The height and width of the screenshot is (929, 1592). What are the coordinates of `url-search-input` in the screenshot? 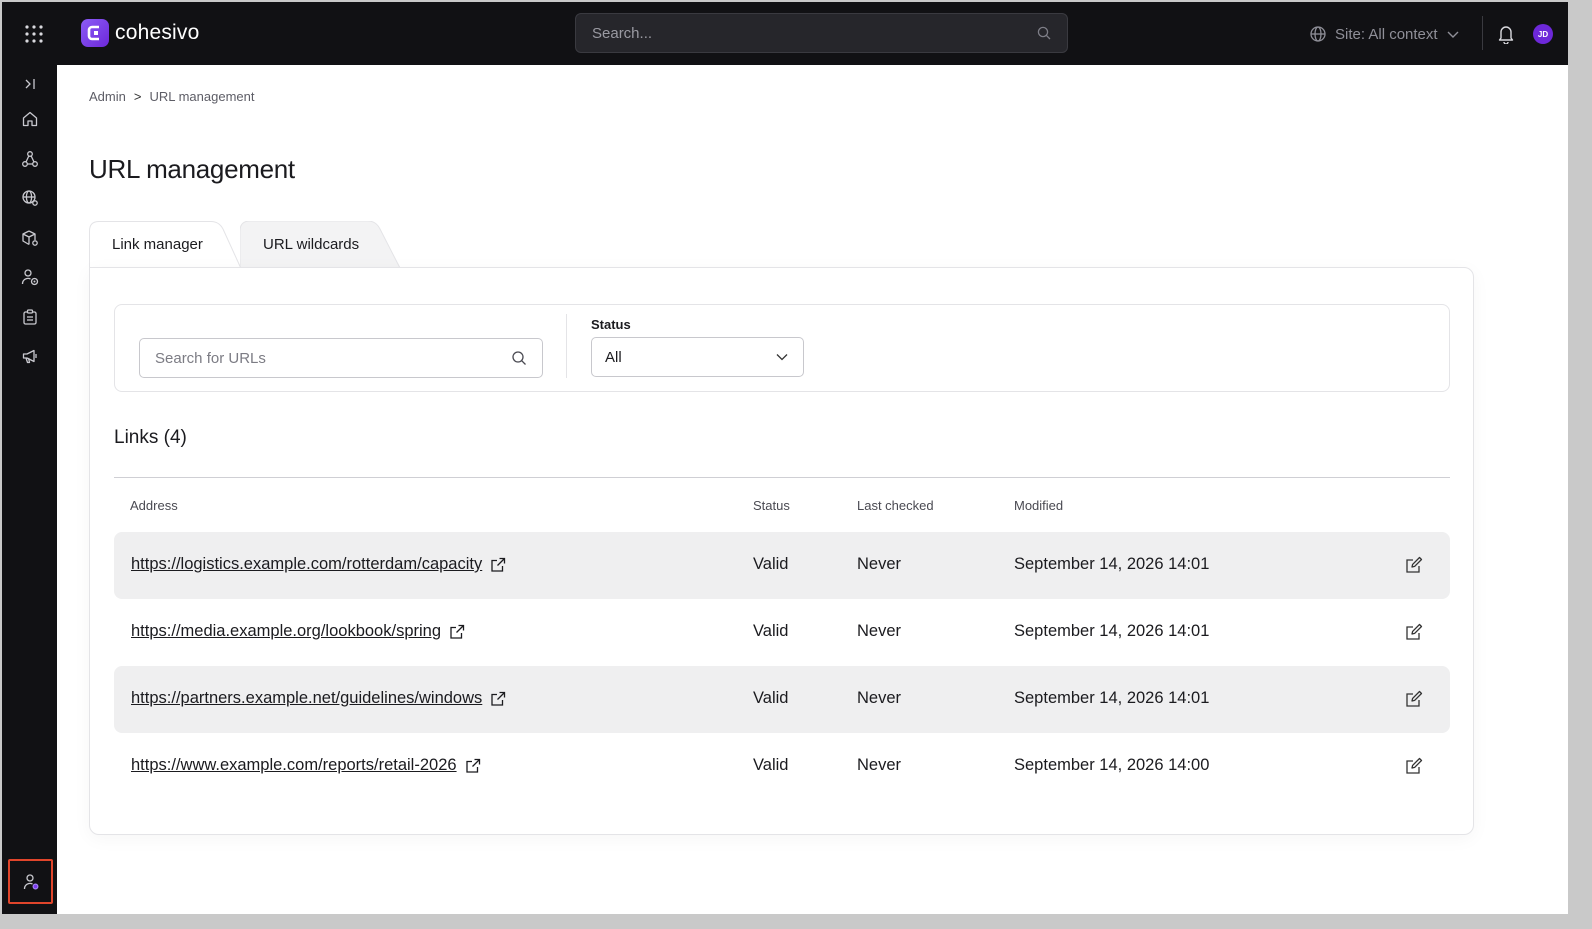 It's located at (333, 358).